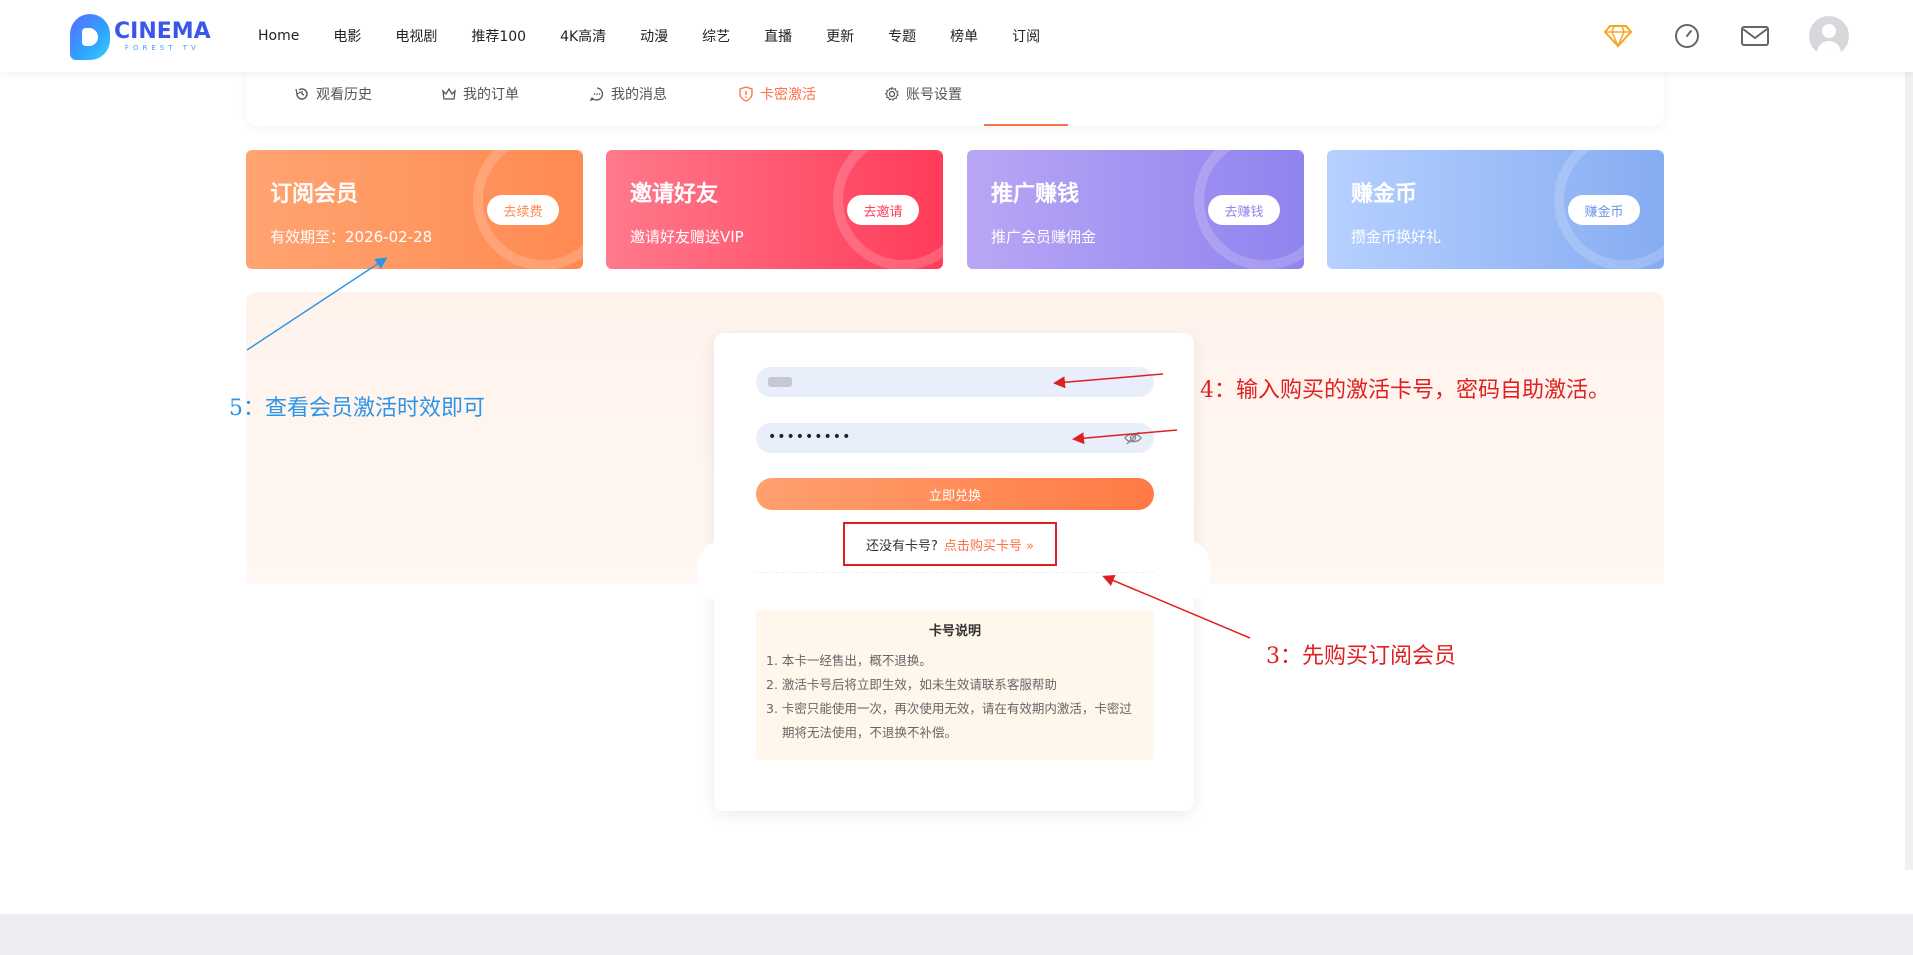 This screenshot has width=1913, height=955. Describe the element at coordinates (1026, 36) in the screenshot. I see `nav-subscribe: 订阅` at that location.